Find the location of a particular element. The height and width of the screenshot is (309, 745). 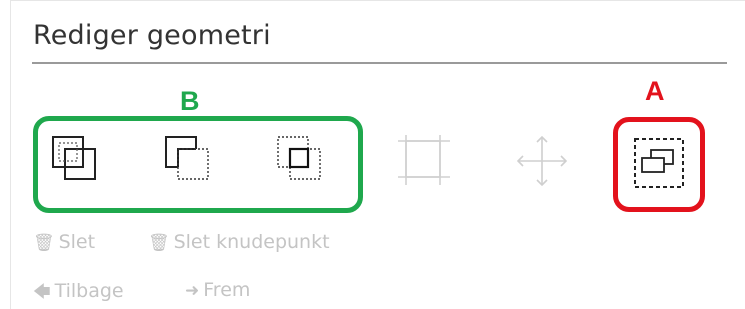

copy-geometry-icon is located at coordinates (659, 163).